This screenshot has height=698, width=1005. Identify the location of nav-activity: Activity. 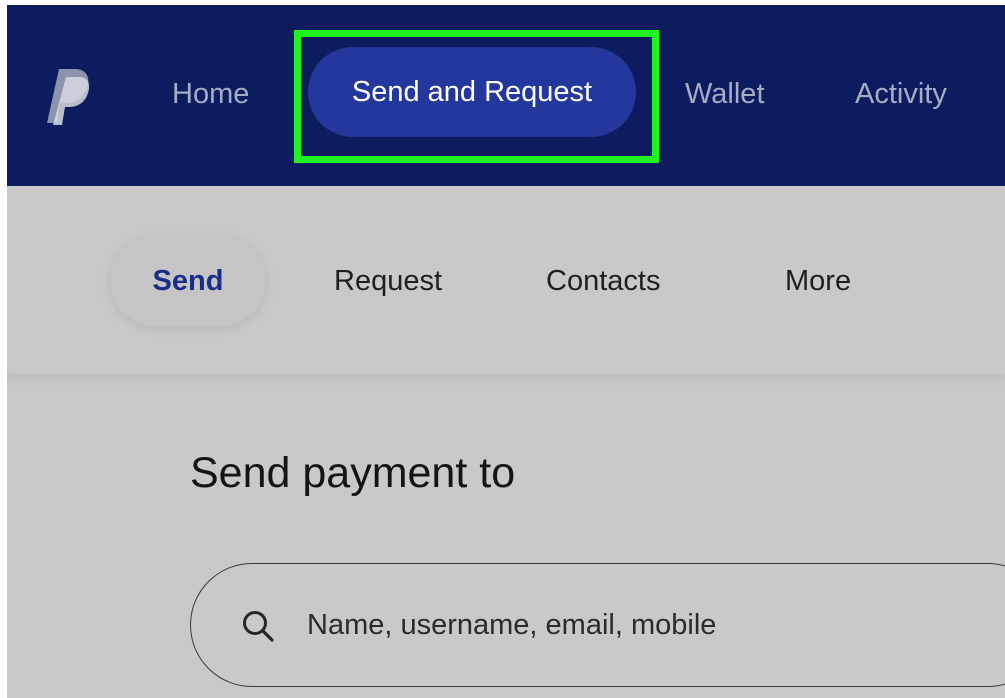
(901, 94).